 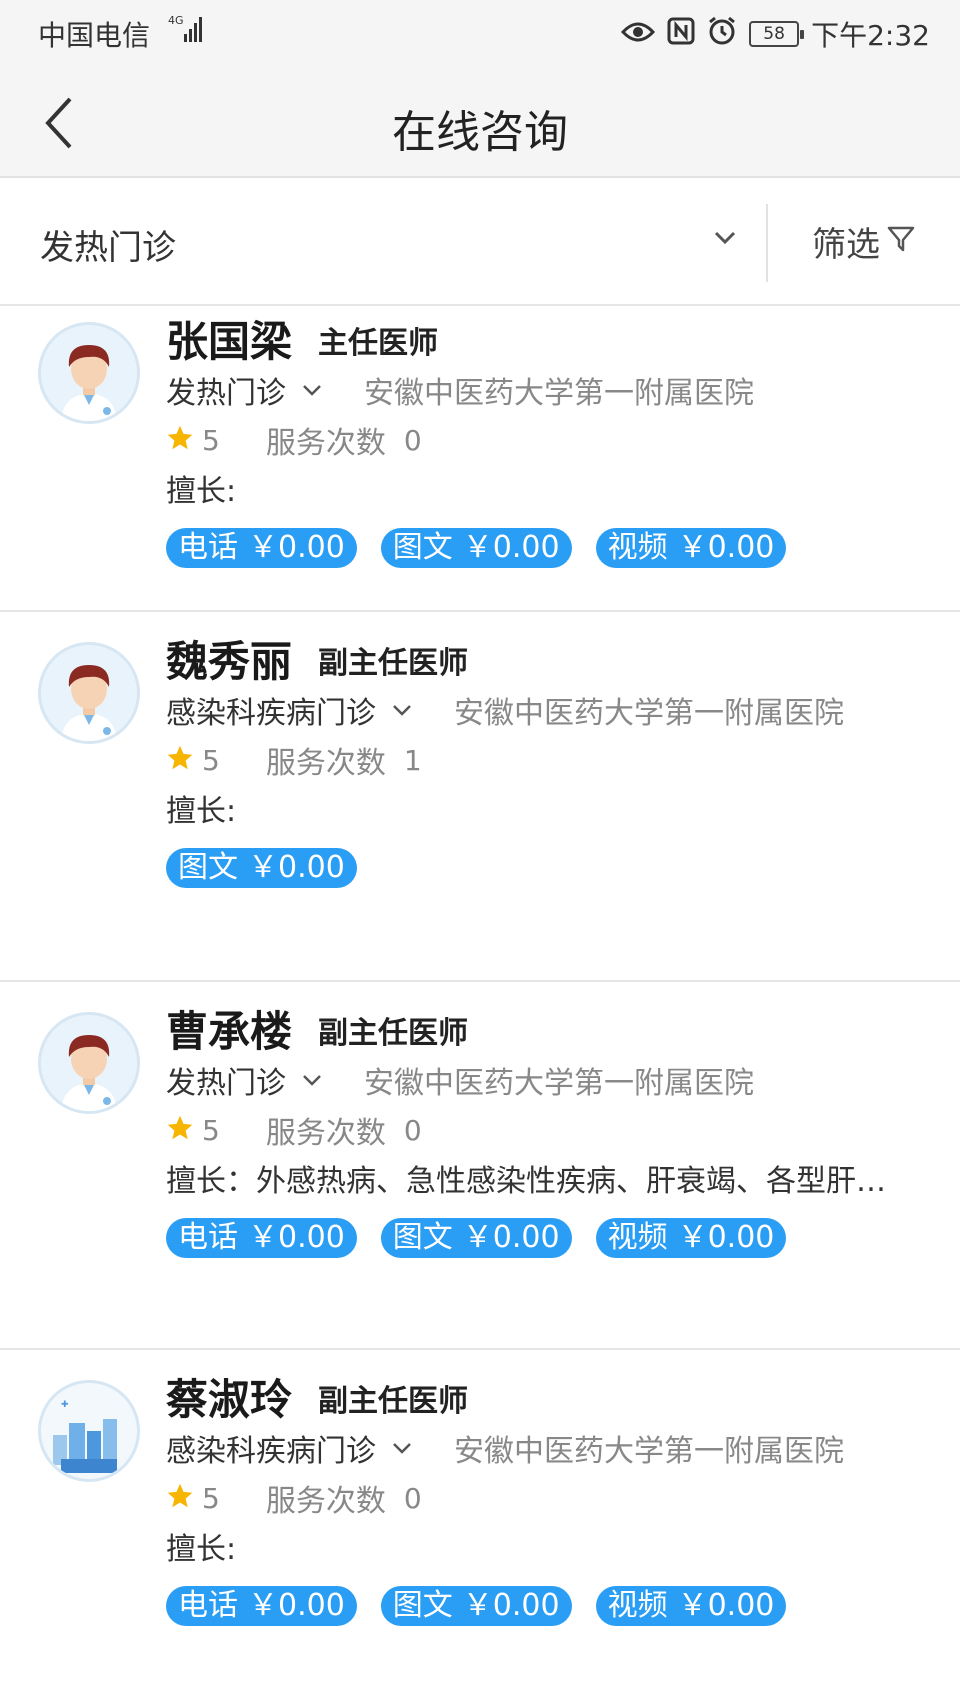 I want to click on page-title: 在线咨询, so click(x=480, y=132).